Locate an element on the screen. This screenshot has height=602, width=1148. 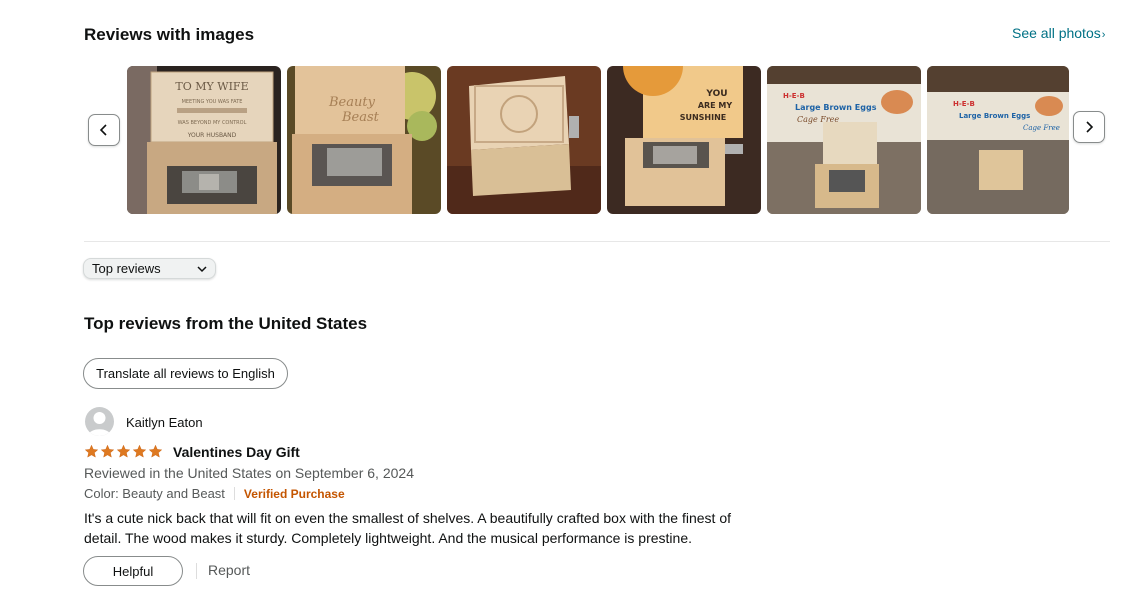
top-reviews-heading: Top reviews from the United States is located at coordinates (226, 323).